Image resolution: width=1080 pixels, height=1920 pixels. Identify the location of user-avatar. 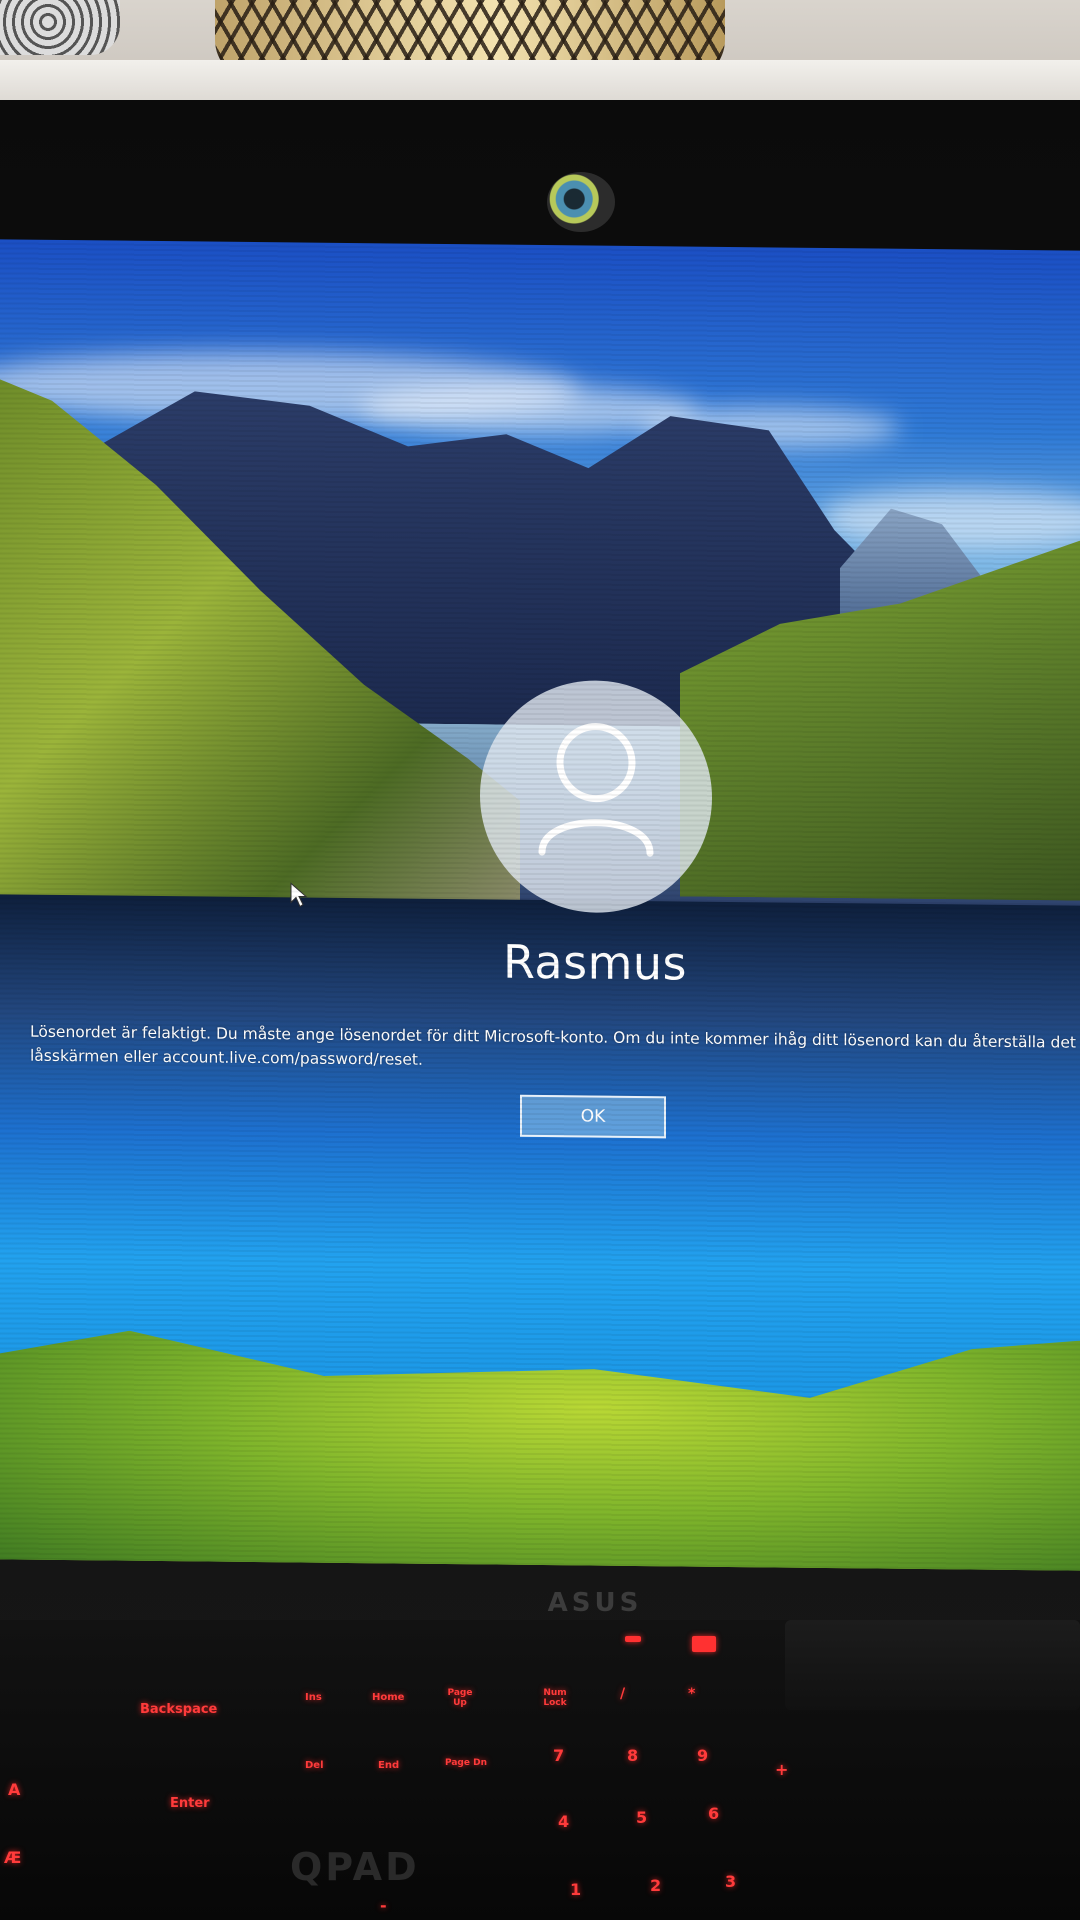
(596, 796).